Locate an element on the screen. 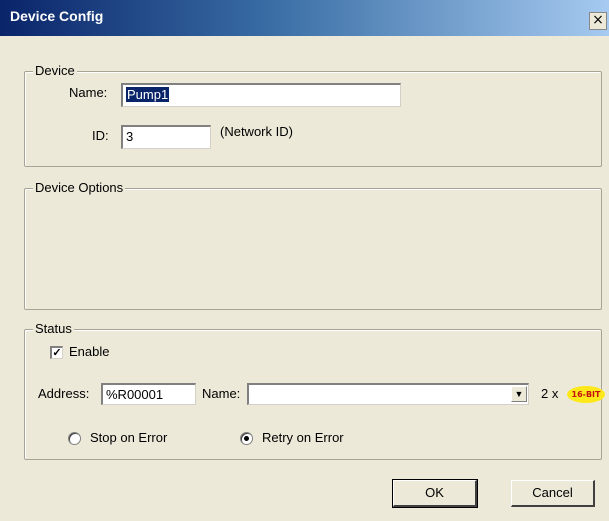  name-label: Name: is located at coordinates (88, 92).